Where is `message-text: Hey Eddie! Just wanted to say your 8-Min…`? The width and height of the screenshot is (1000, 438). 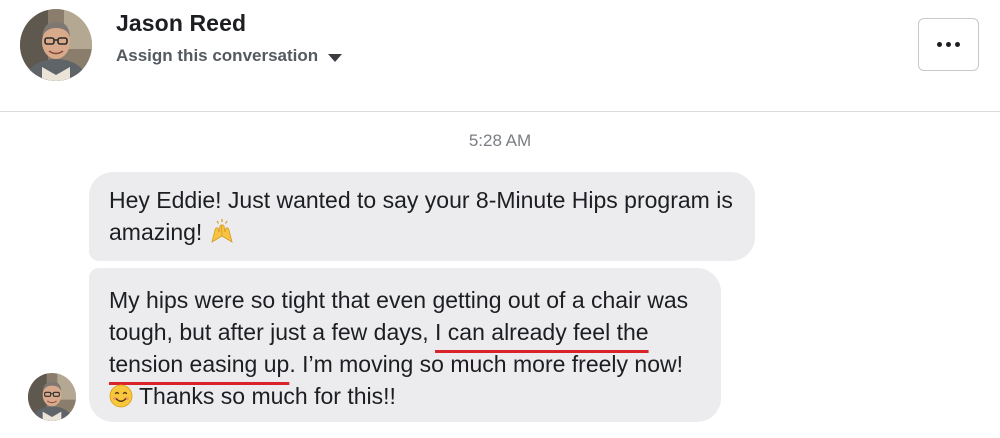 message-text: Hey Eddie! Just wanted to say your 8-Min… is located at coordinates (421, 216).